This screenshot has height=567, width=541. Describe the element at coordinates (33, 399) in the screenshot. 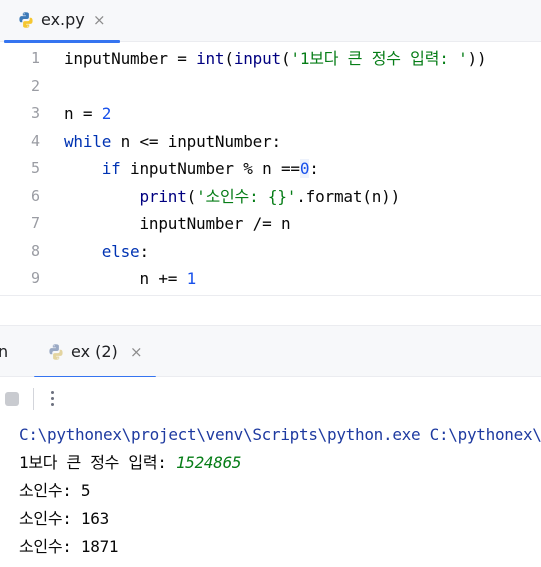

I see `toolbar-divider` at that location.